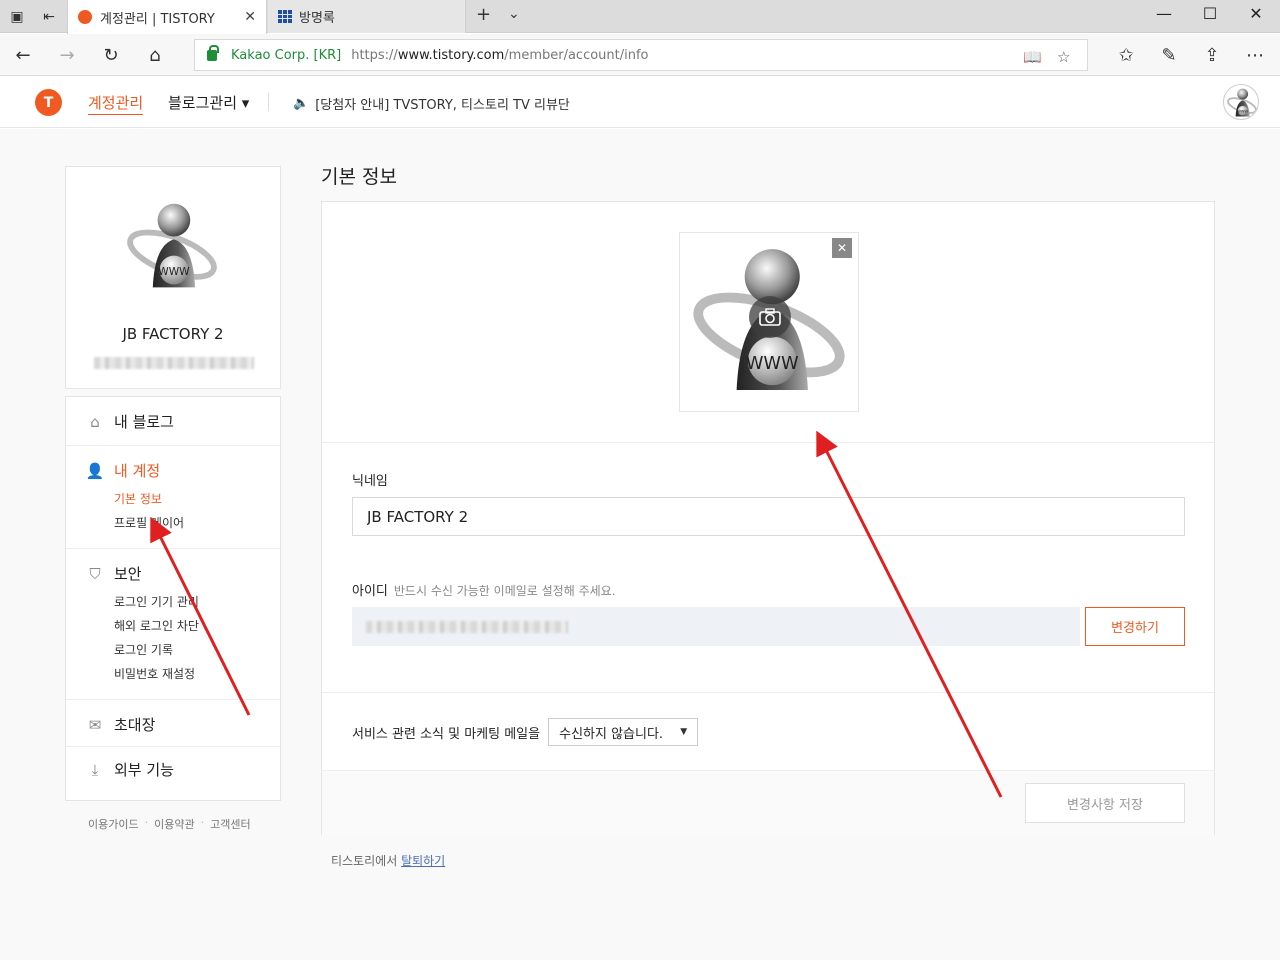 The image size is (1280, 960). I want to click on nickname-input, so click(768, 516).